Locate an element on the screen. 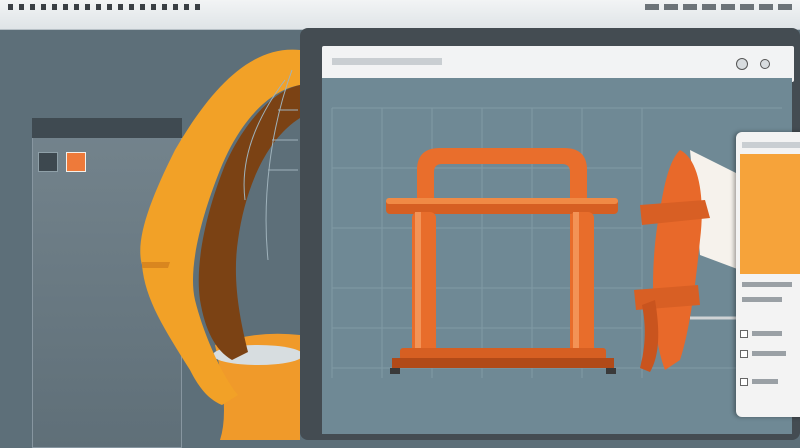  flange-part-model is located at coordinates (687, 261).